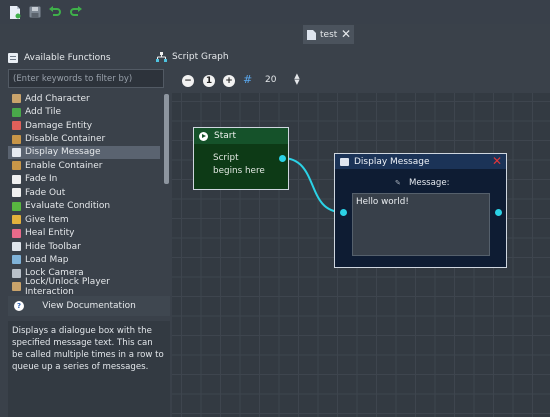  What do you see at coordinates (282, 158) in the screenshot?
I see `start-output-port` at bounding box center [282, 158].